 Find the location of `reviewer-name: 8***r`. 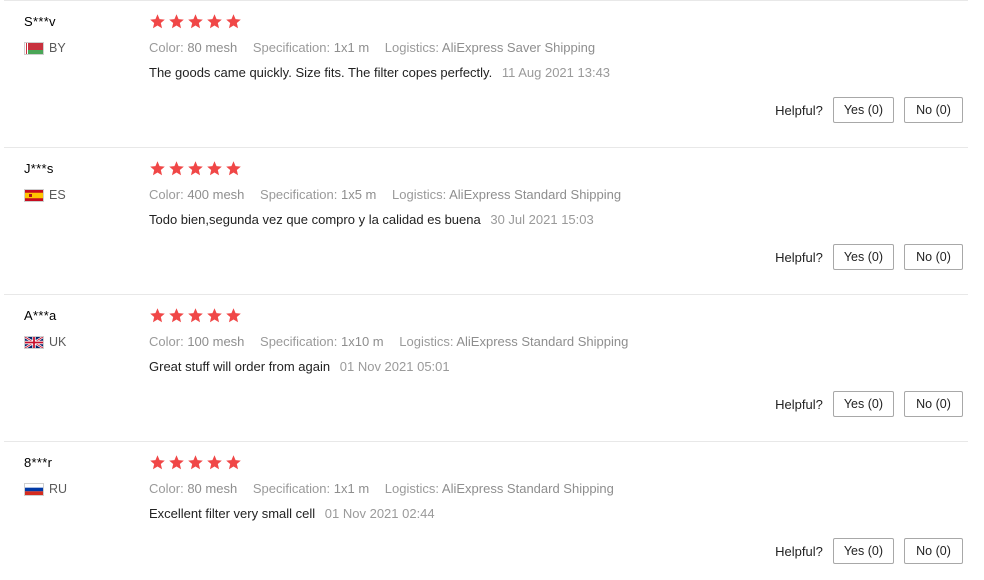

reviewer-name: 8***r is located at coordinates (38, 462).